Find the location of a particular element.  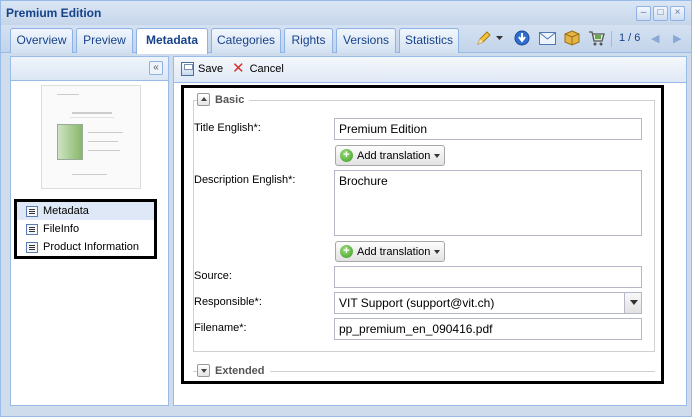

tree-item-fileinfo: FileInfo is located at coordinates (85, 229).